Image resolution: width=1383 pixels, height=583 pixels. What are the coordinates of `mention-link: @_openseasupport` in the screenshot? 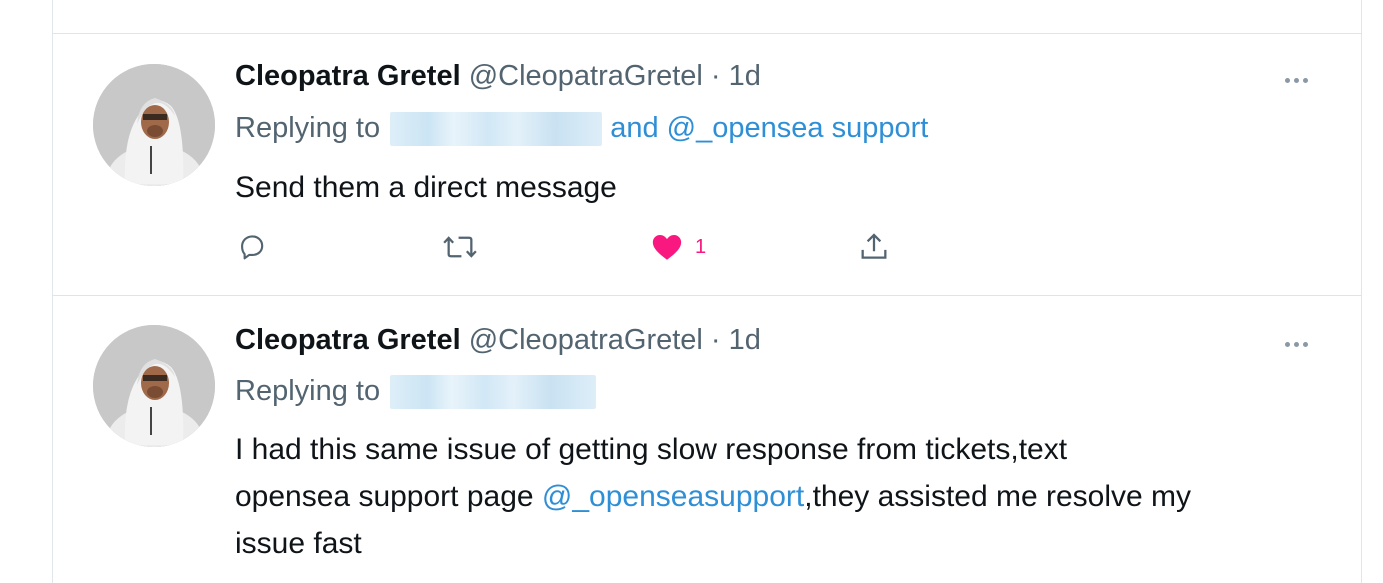 It's located at (673, 496).